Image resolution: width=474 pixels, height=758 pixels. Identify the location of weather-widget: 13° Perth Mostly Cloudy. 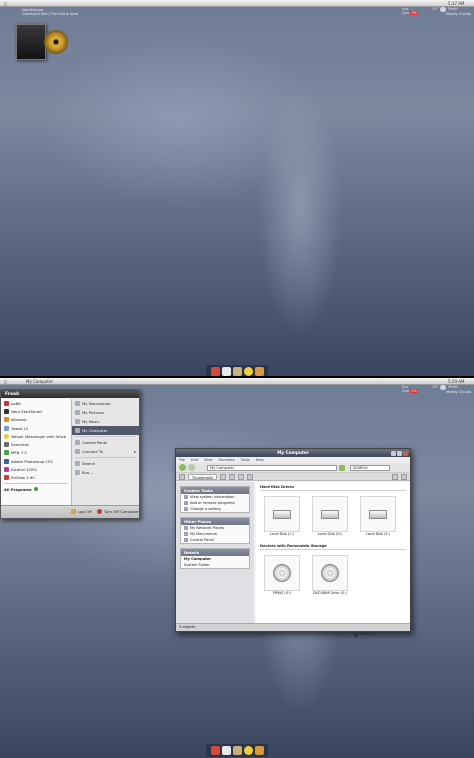
(451, 392).